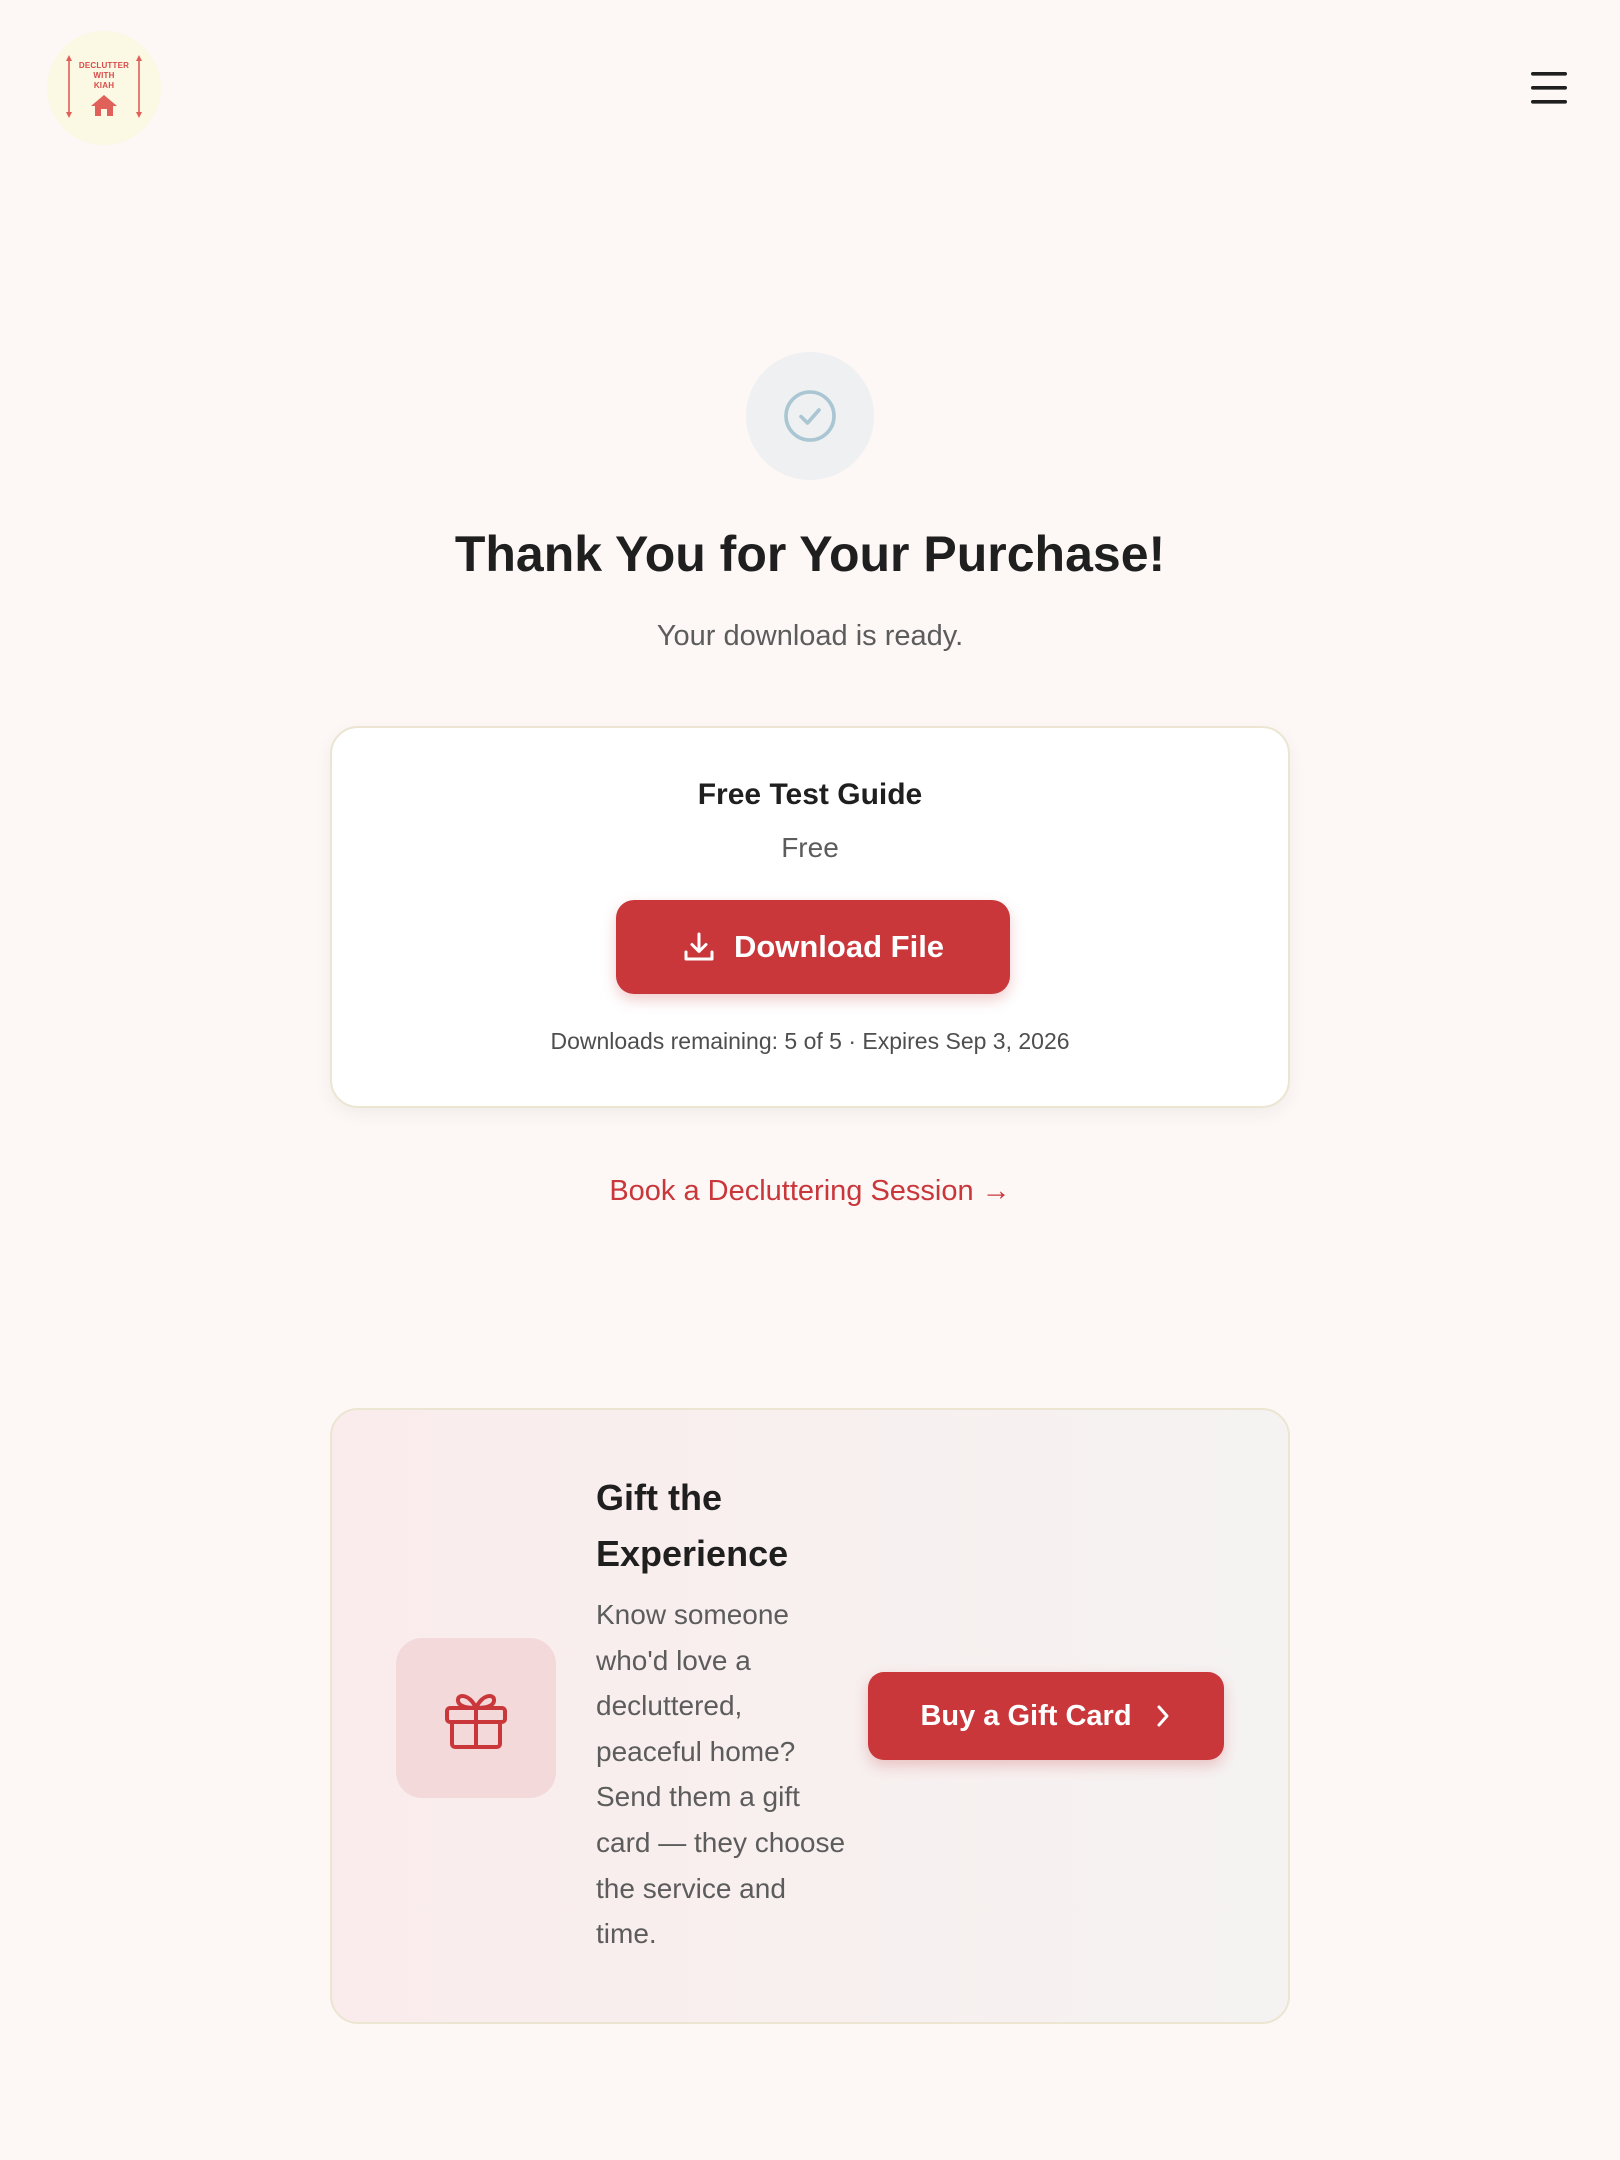  What do you see at coordinates (810, 636) in the screenshot?
I see `page-subtitle: Your download is ready.` at bounding box center [810, 636].